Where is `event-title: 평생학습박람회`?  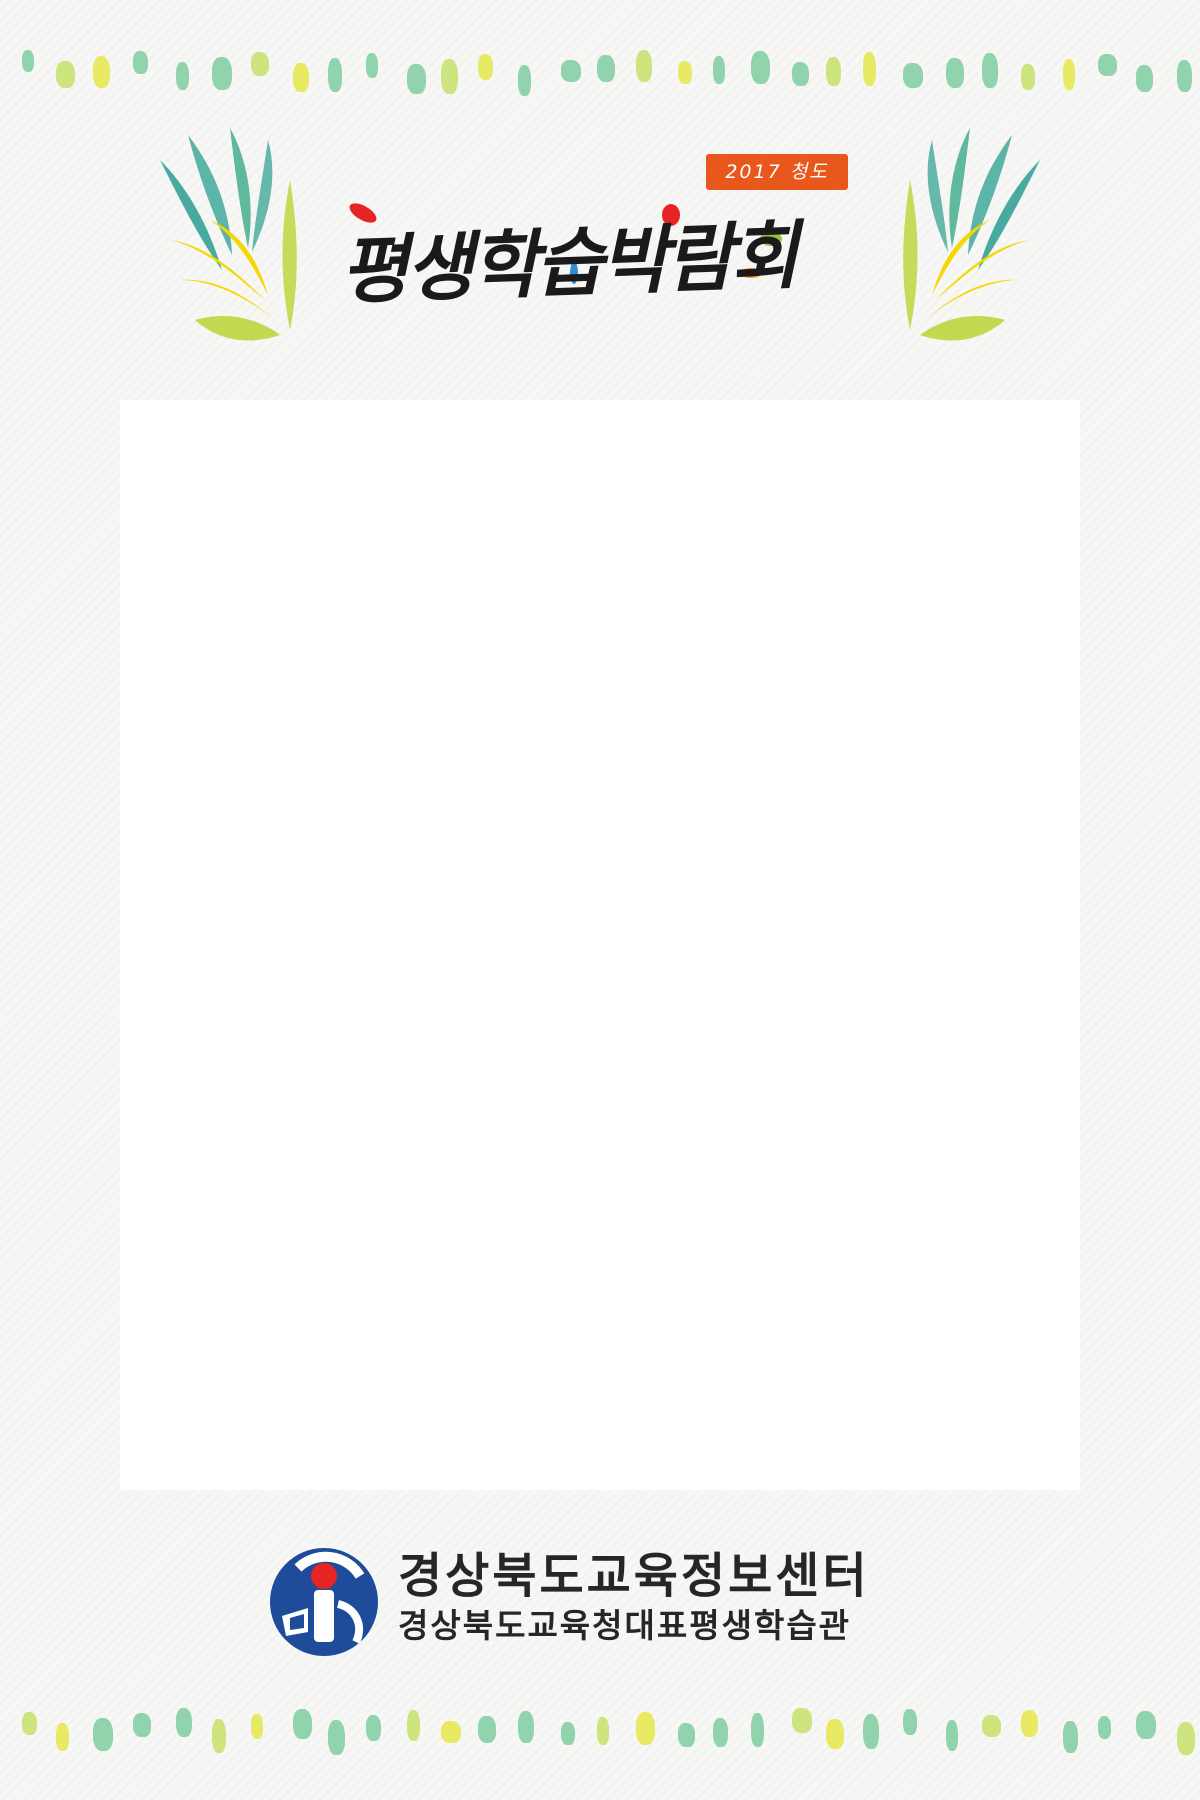
event-title: 평생학습박람회 is located at coordinates (568, 263).